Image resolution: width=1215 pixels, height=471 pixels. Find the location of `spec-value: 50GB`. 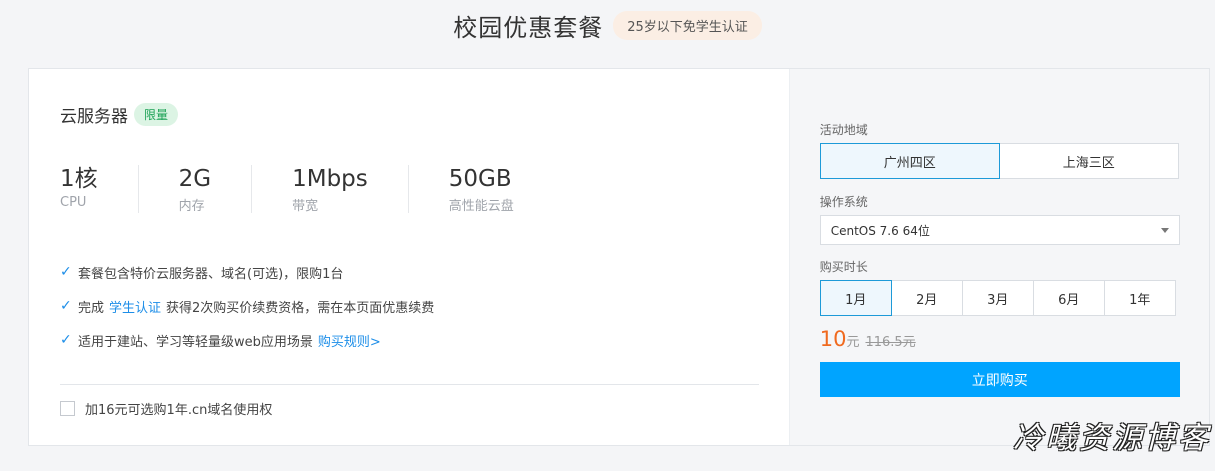

spec-value: 50GB is located at coordinates (480, 179).